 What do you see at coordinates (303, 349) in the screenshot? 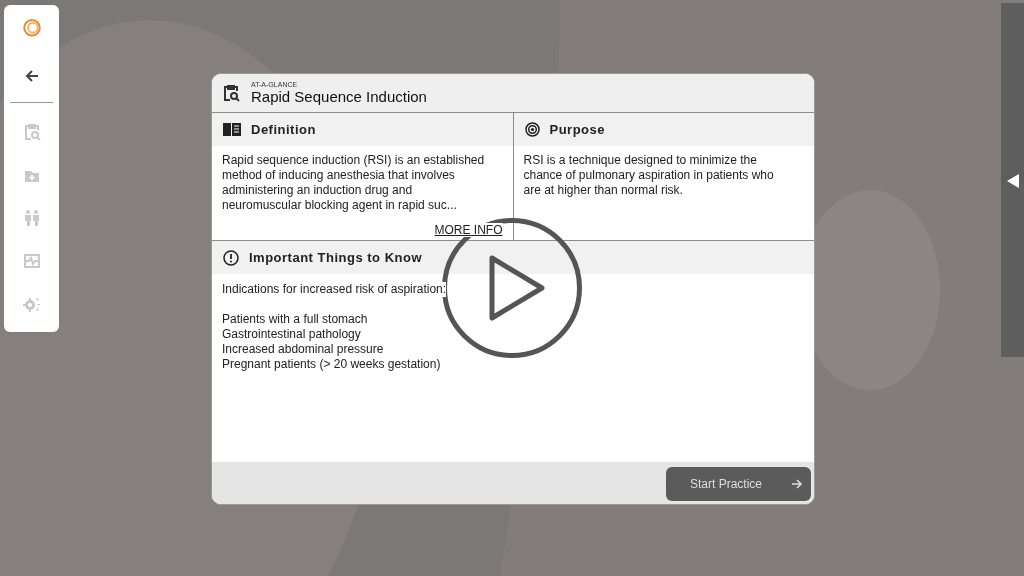
I see `indication-item: Increased abdominal pressure` at bounding box center [303, 349].